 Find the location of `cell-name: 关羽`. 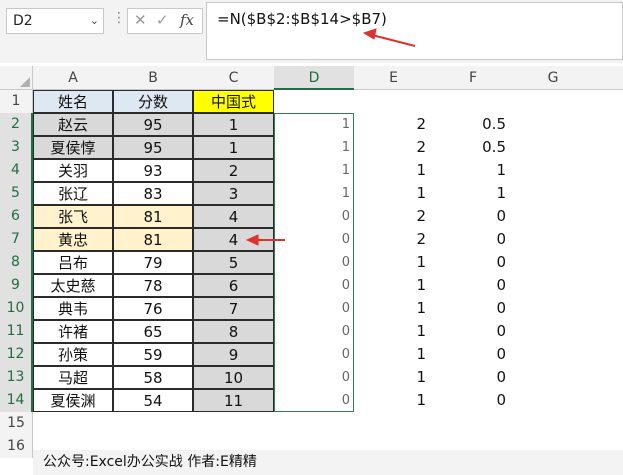

cell-name: 关羽 is located at coordinates (73, 170).